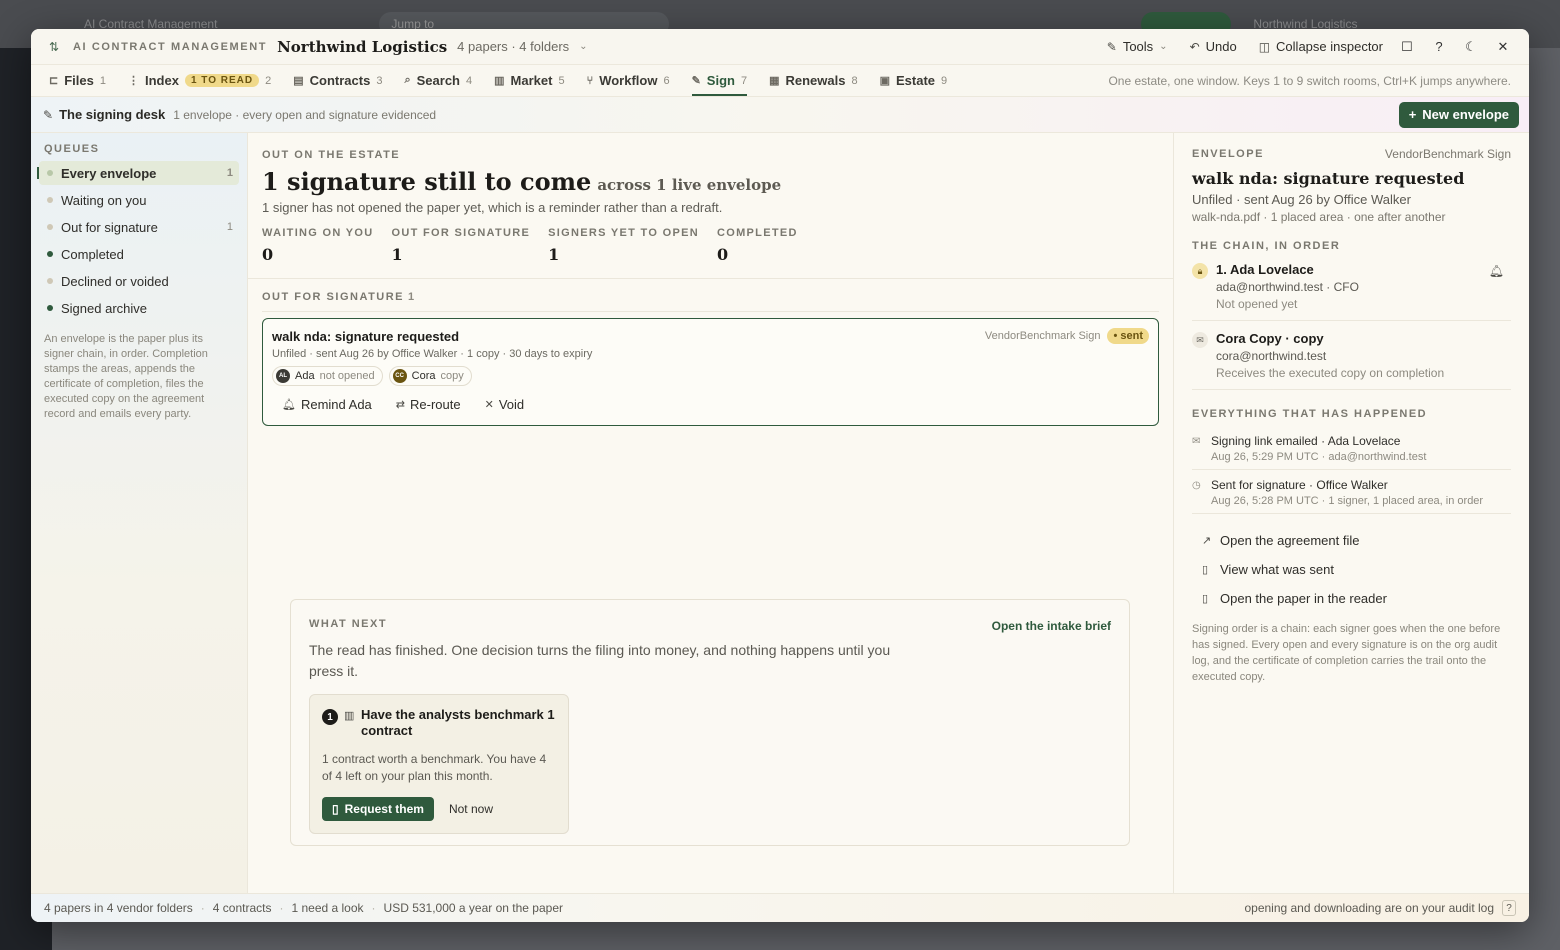 The image size is (1560, 950). I want to click on stat-completed: COMPLETED 0, so click(757, 245).